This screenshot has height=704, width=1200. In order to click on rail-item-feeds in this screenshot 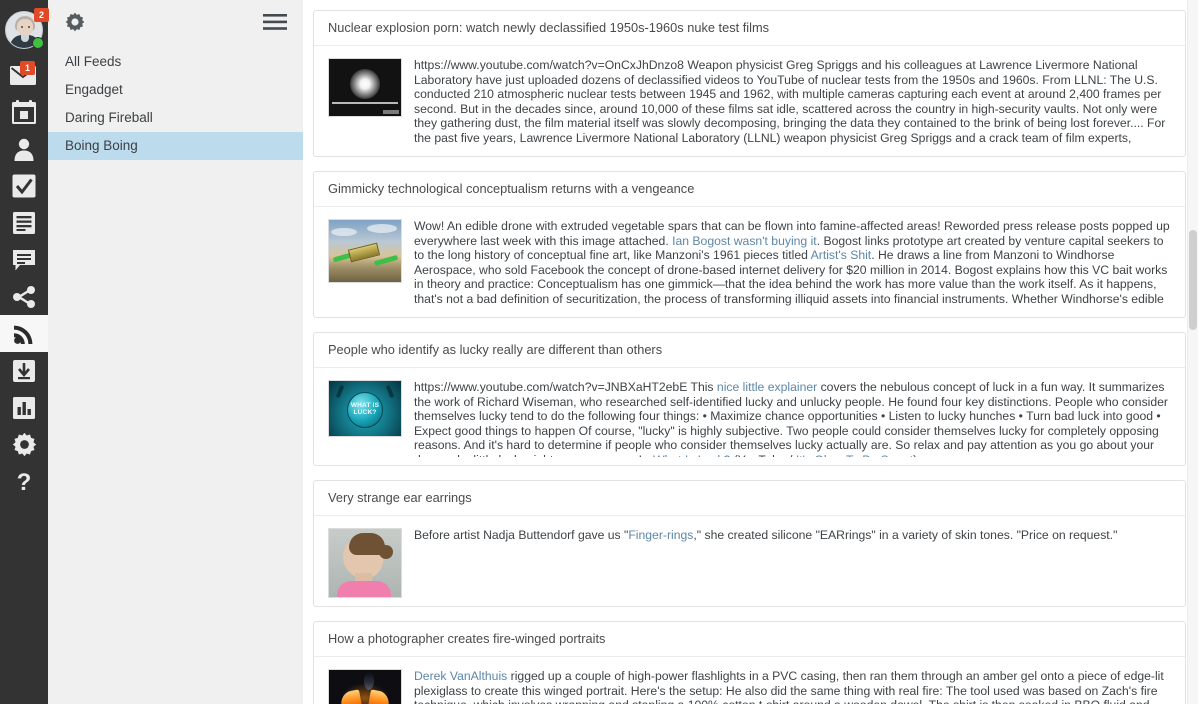, I will do `click(24, 333)`.